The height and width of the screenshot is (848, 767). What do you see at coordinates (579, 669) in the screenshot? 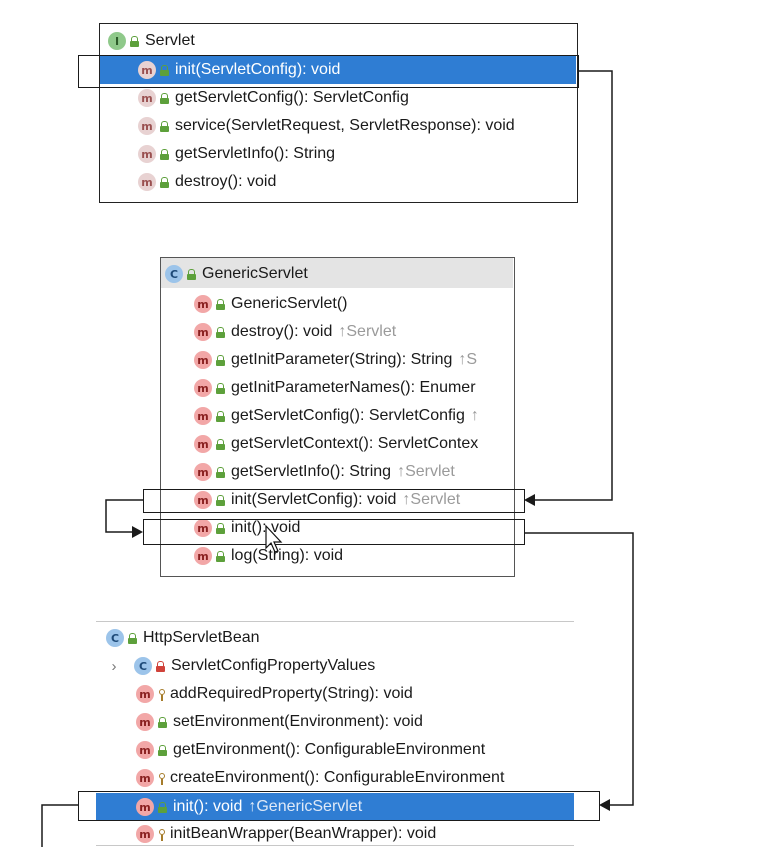
I see `arrow-generic-init-to-http-init` at bounding box center [579, 669].